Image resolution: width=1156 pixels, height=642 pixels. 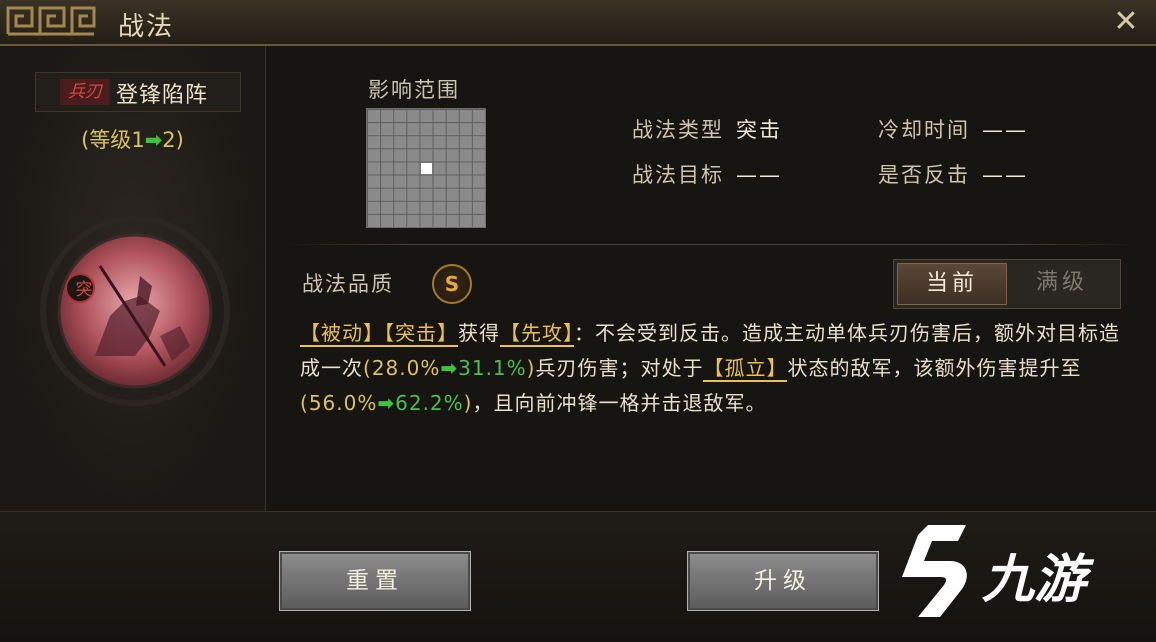 I want to click on upgrade-button: 升级, so click(x=783, y=581).